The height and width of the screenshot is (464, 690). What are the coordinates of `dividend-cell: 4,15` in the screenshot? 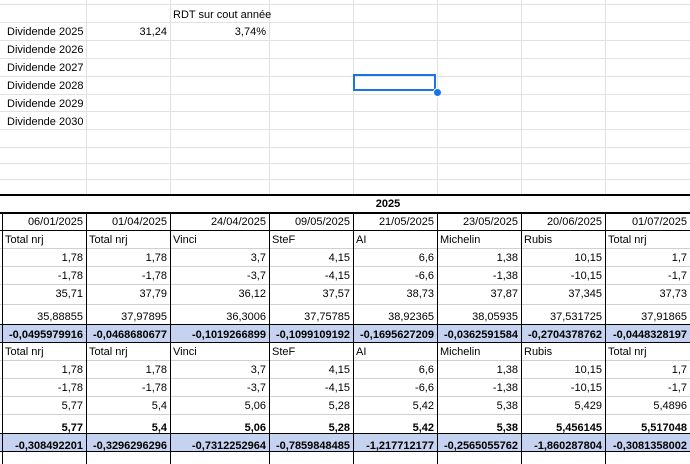 It's located at (311, 370).